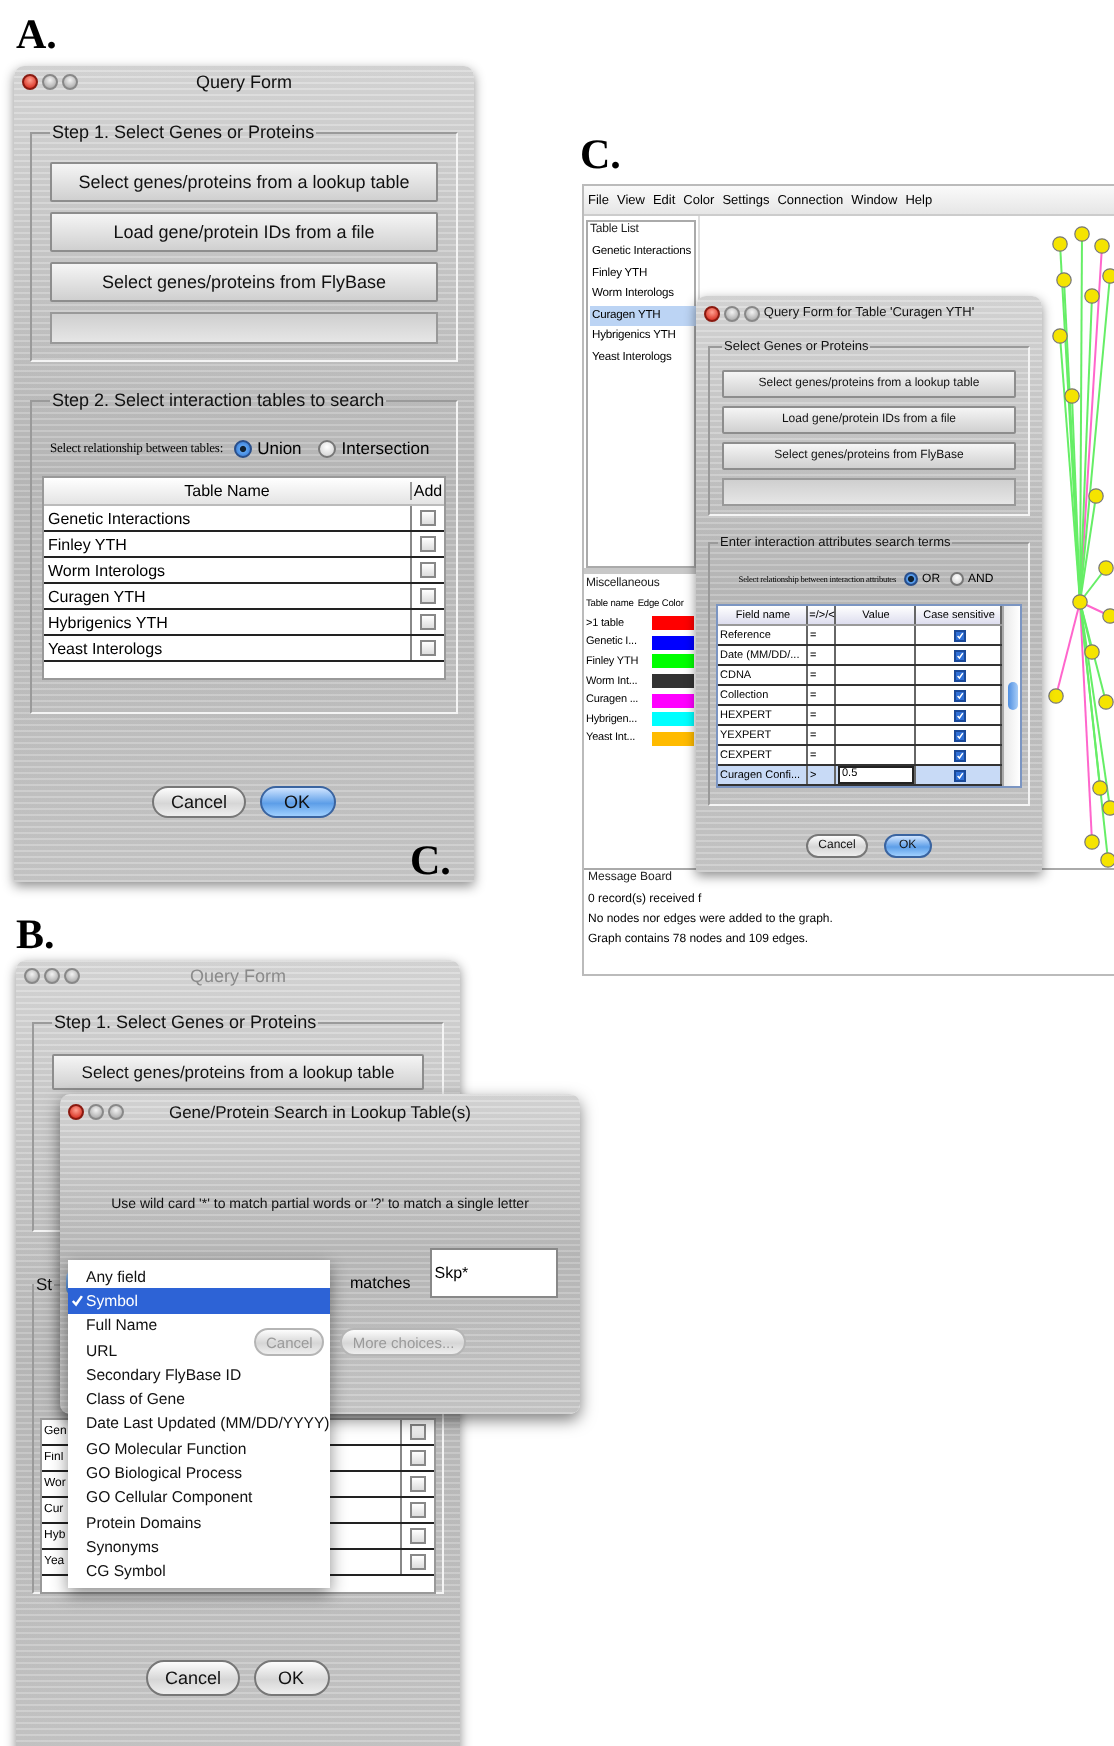  What do you see at coordinates (494, 1273) in the screenshot?
I see `search-field: Skp*` at bounding box center [494, 1273].